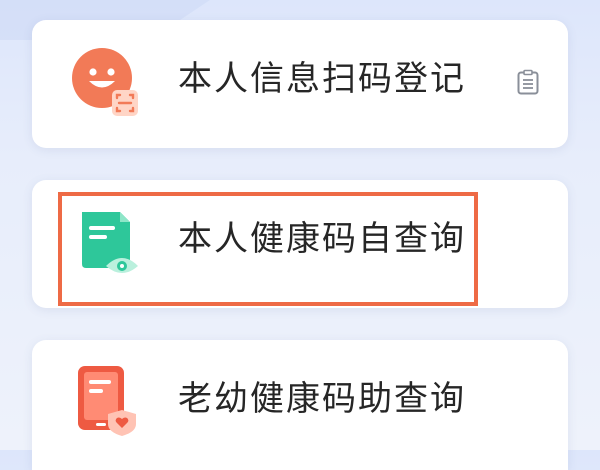  I want to click on smiley-scan-icon, so click(105, 82).